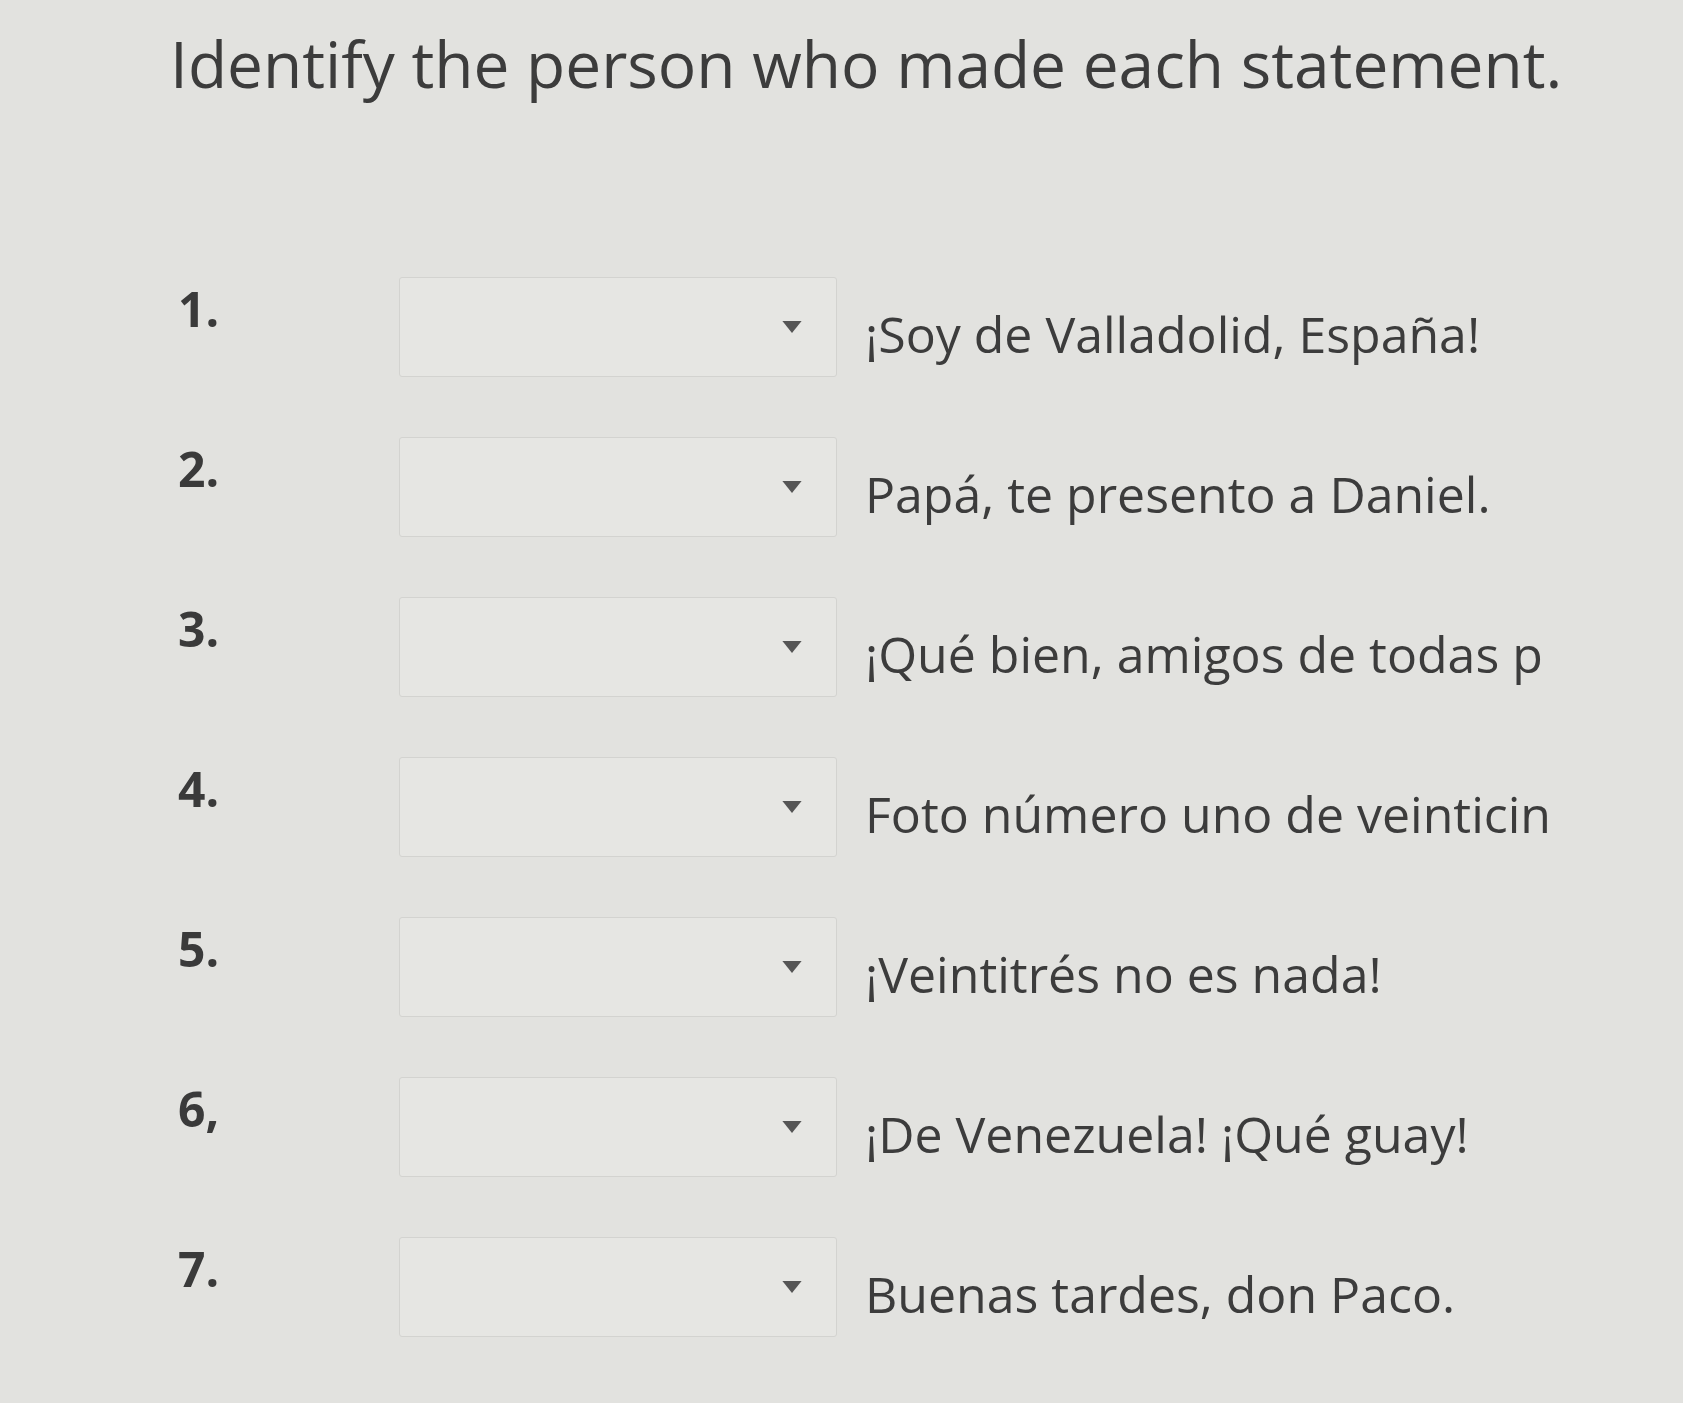  What do you see at coordinates (199, 789) in the screenshot?
I see `item-number: 4.` at bounding box center [199, 789].